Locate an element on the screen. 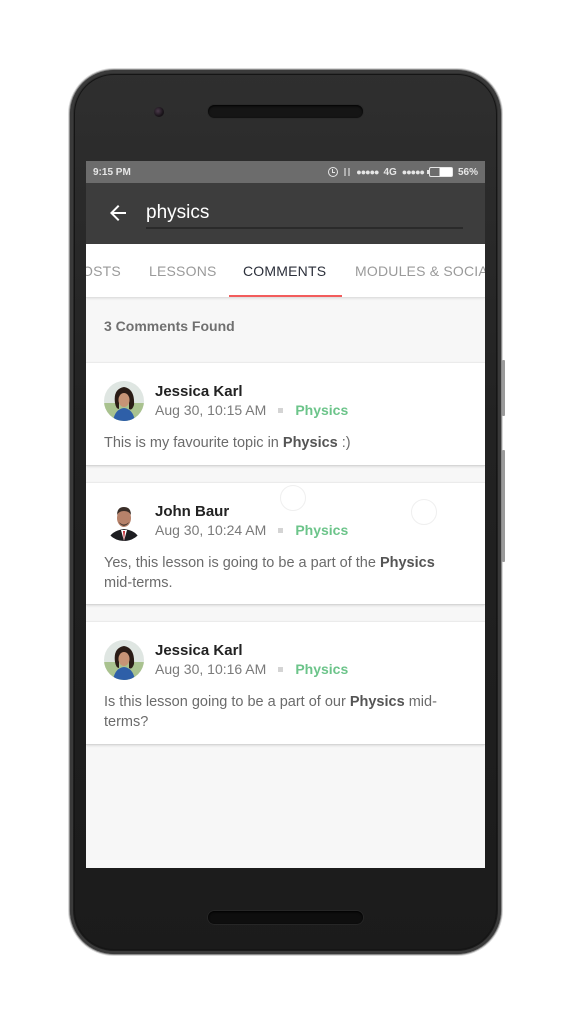 This screenshot has height=1024, width=574. data-transfer-icon is located at coordinates (347, 172).